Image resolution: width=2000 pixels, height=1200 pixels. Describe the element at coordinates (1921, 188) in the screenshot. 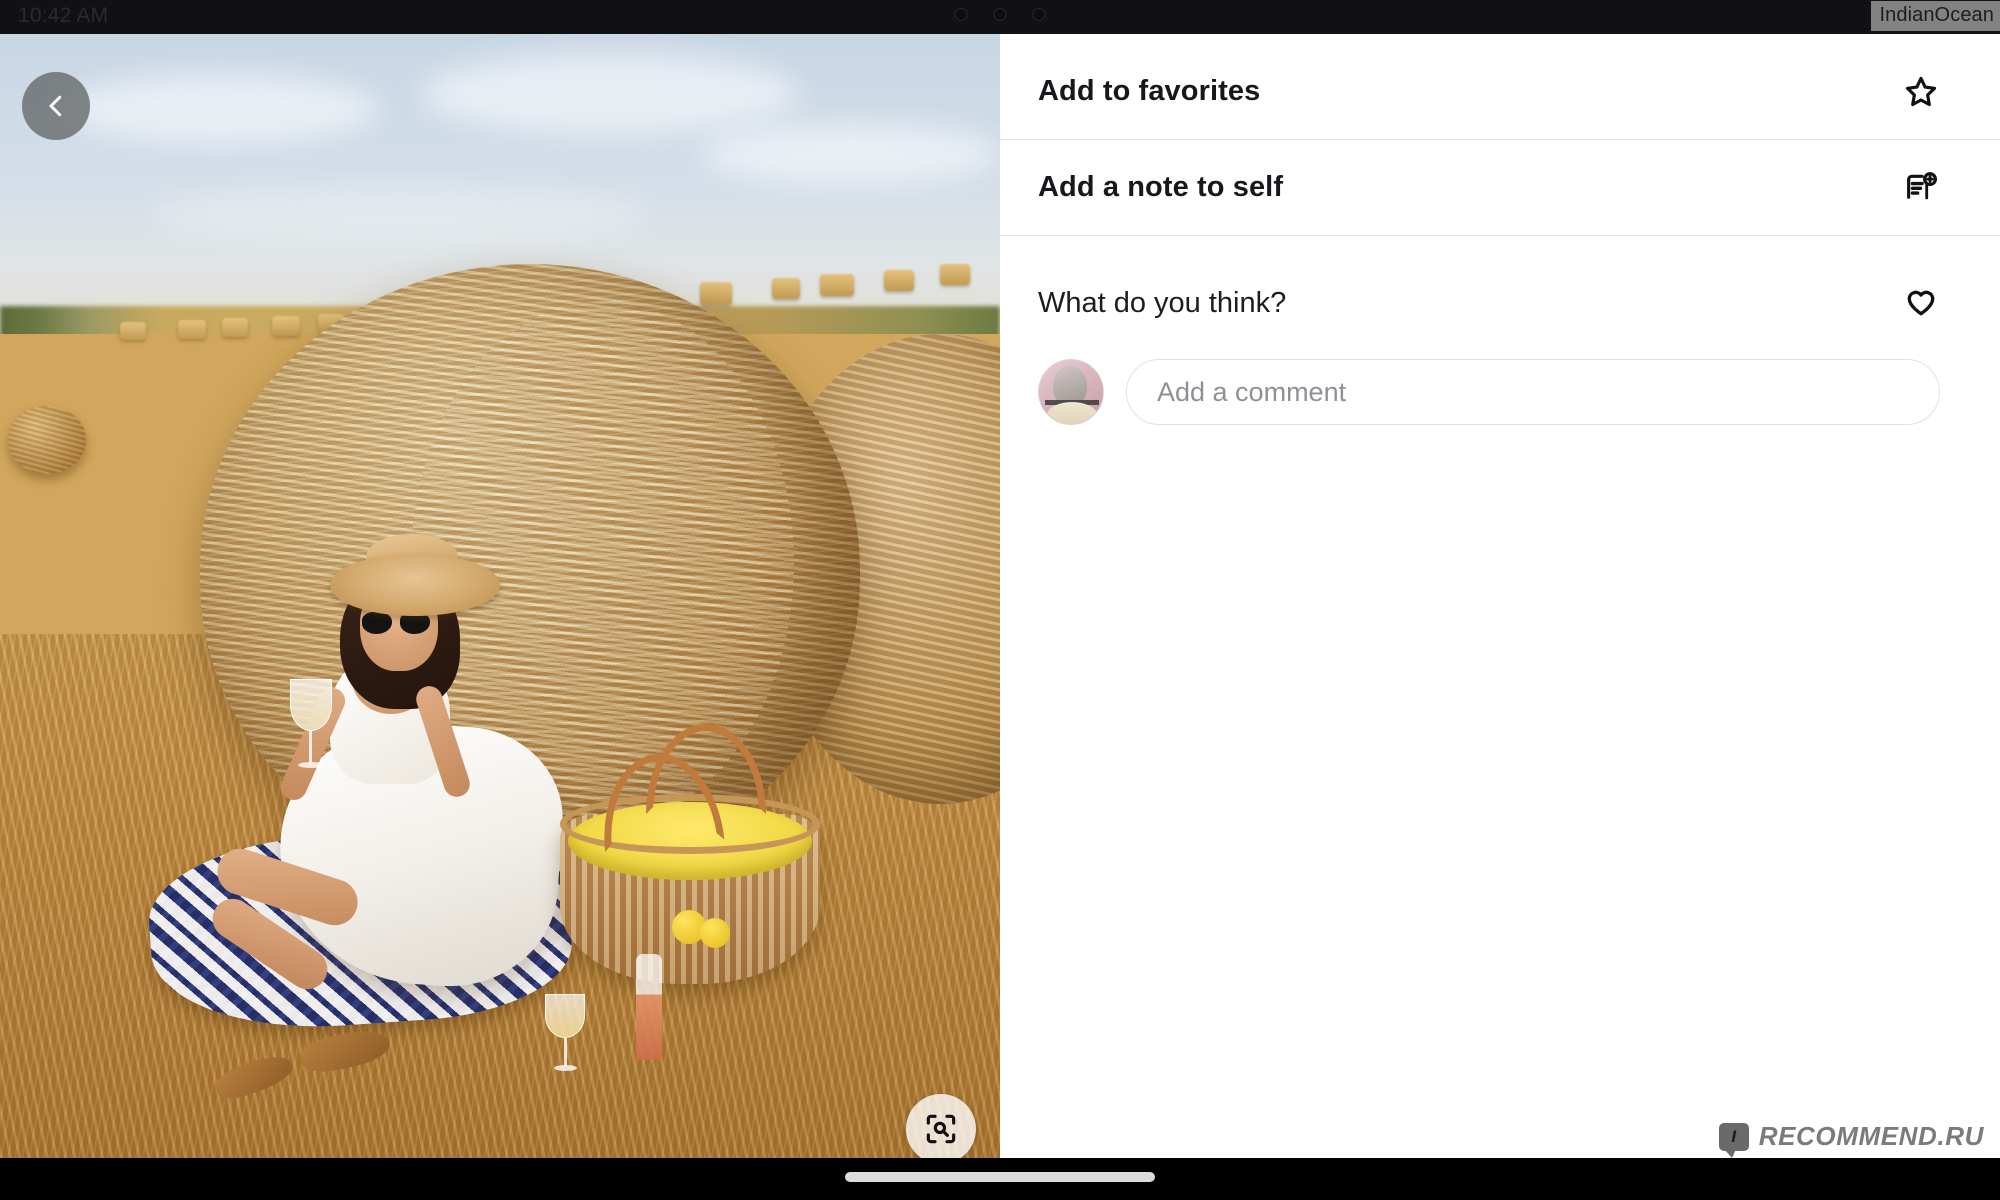

I see `note-add-icon` at that location.